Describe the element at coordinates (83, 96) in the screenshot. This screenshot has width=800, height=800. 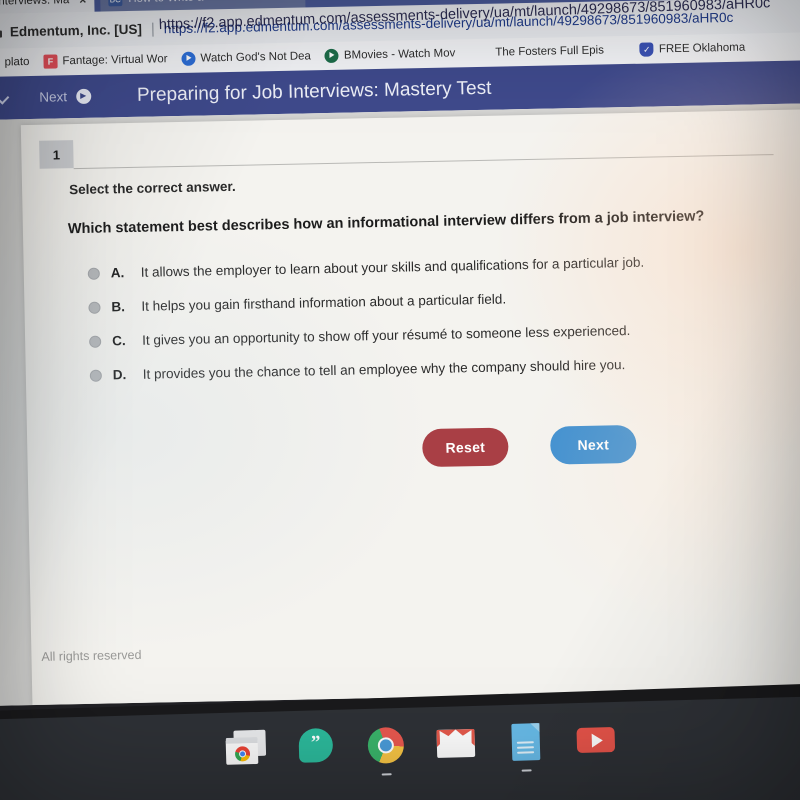
I see `arrow-right-circle-icon` at that location.